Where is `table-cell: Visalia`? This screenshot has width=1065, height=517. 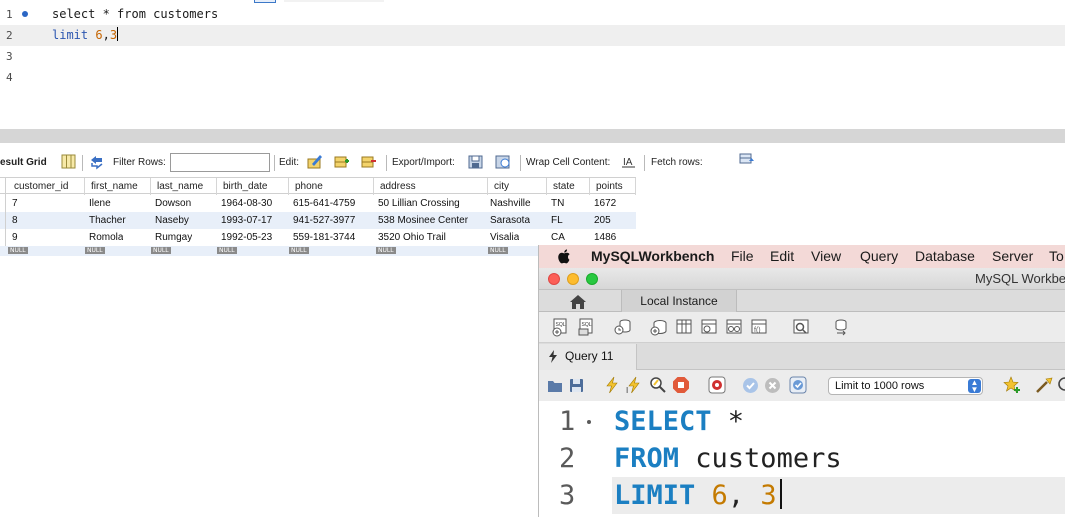
table-cell: Visalia is located at coordinates (502, 237).